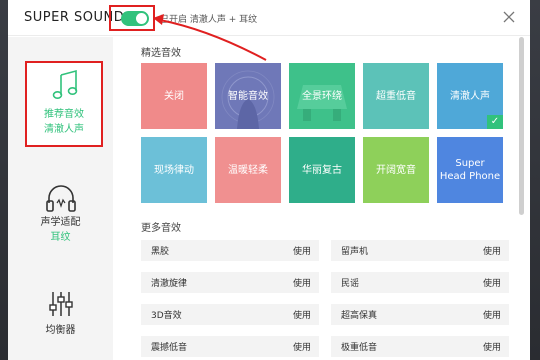 This screenshot has height=360, width=540. Describe the element at coordinates (420, 314) in the screenshot. I see `list-item: 超高保真 使用` at that location.